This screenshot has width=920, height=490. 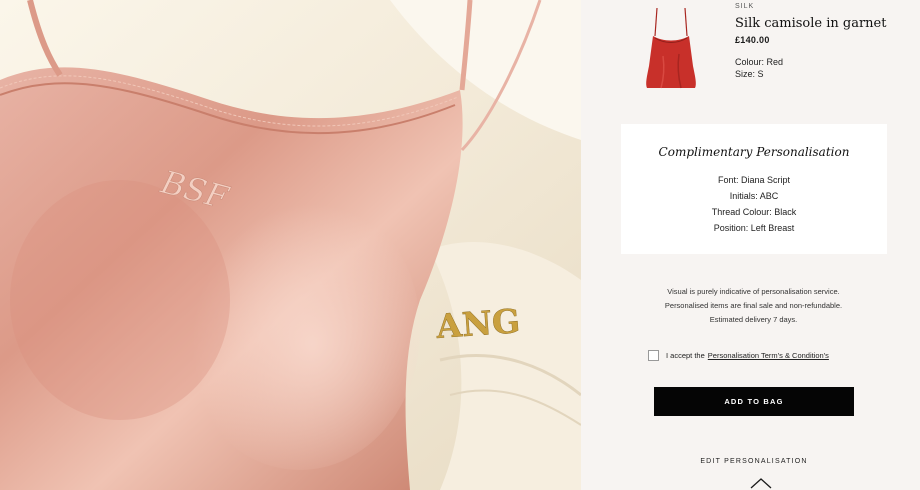 What do you see at coordinates (754, 180) in the screenshot?
I see `personalisation-font: Font: Diana Script` at bounding box center [754, 180].